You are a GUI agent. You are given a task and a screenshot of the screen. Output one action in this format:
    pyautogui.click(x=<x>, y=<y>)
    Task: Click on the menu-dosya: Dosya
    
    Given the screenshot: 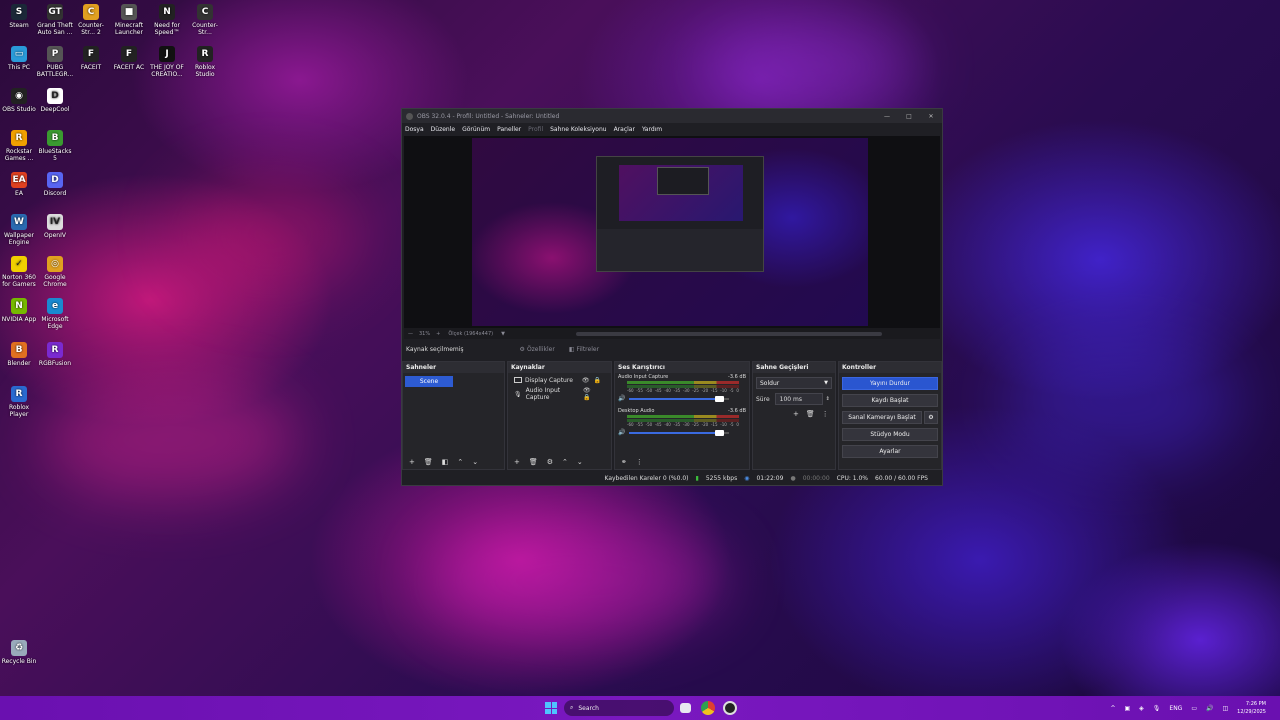 What is the action you would take?
    pyautogui.click(x=414, y=129)
    